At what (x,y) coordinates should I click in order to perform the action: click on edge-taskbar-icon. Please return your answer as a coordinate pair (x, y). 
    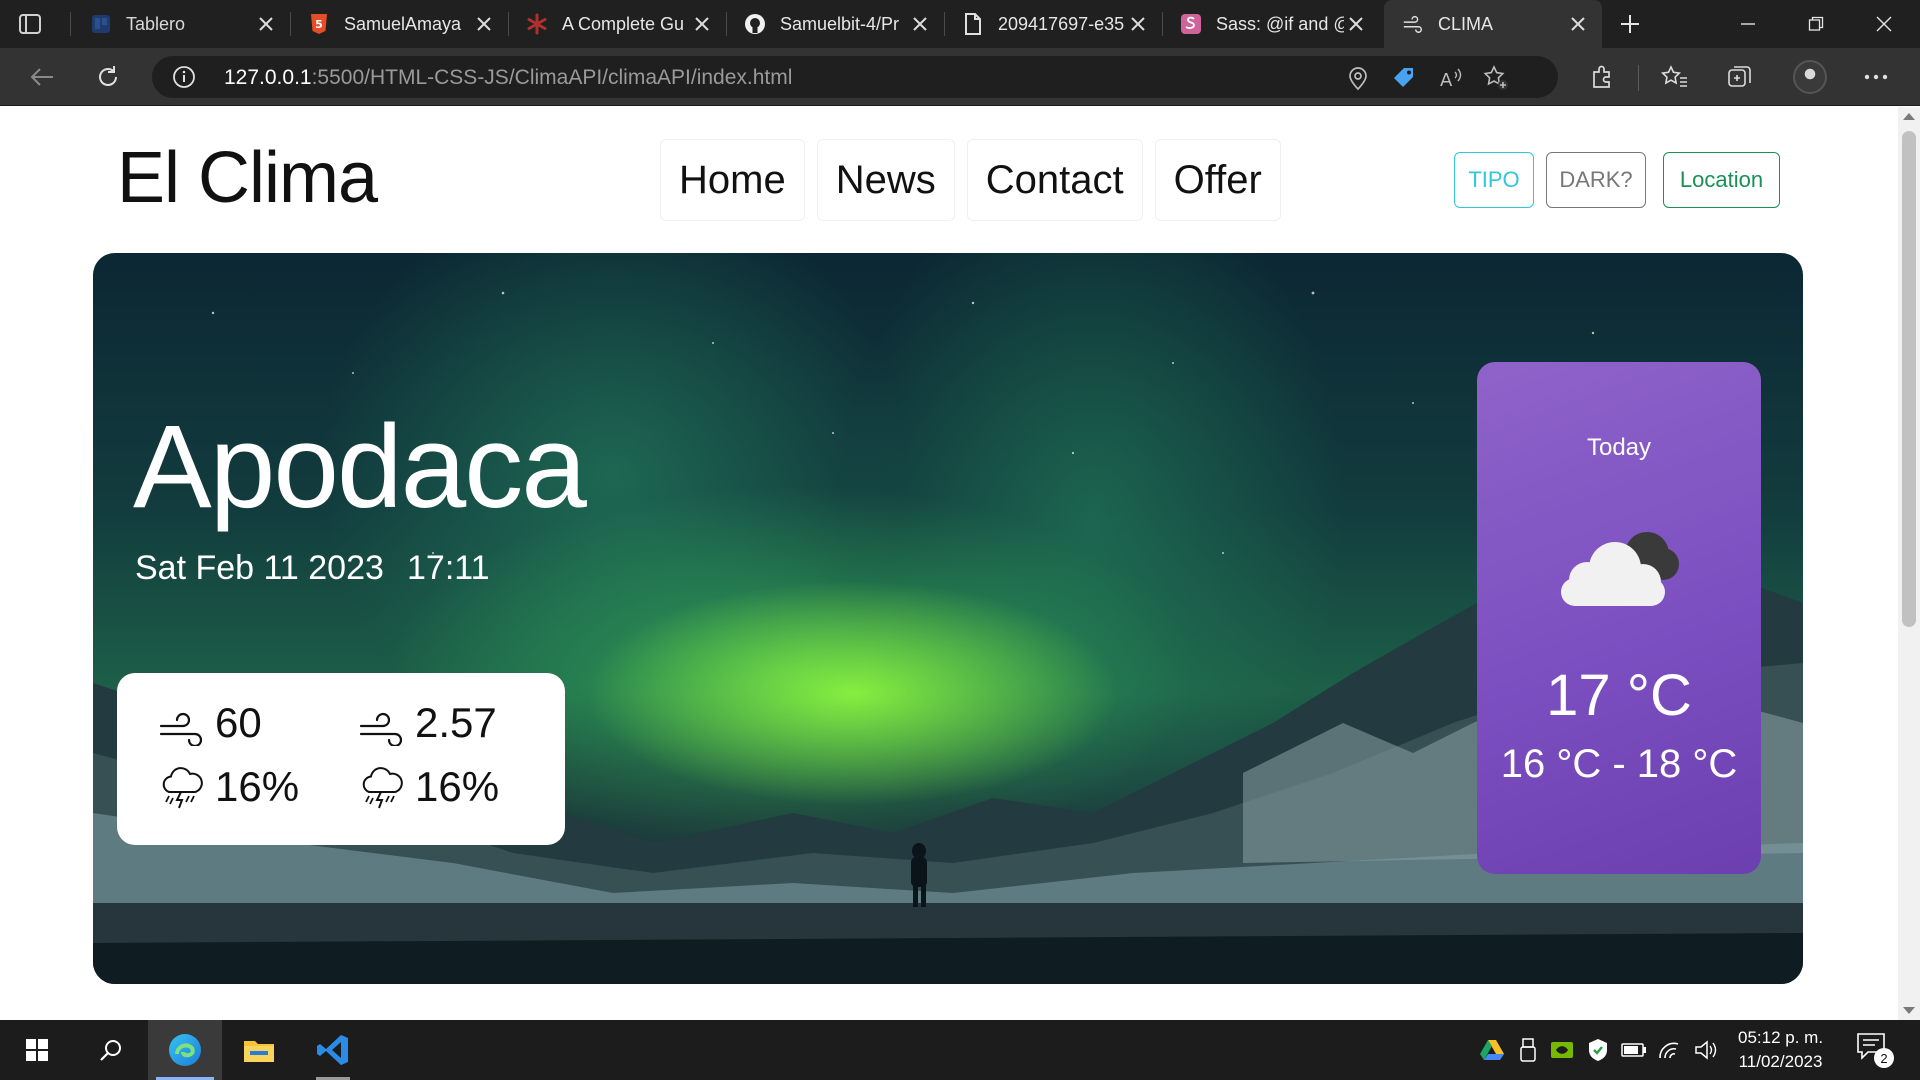
    Looking at the image, I should click on (185, 1050).